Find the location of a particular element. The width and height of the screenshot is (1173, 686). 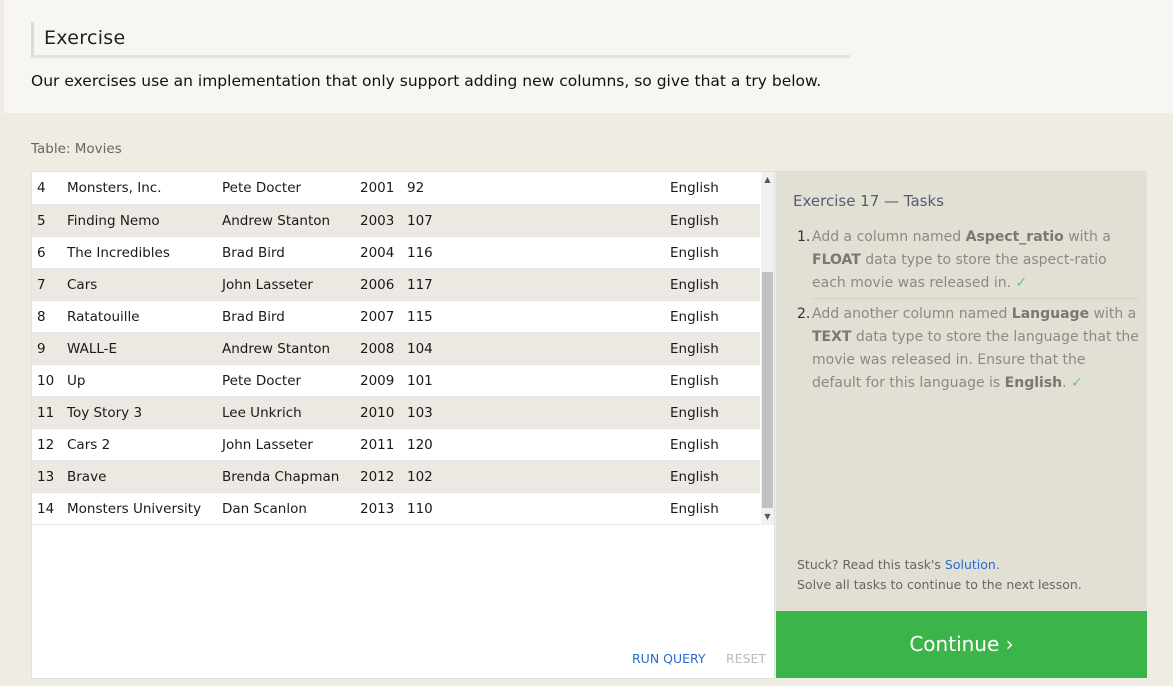

row-id-cell: 4 is located at coordinates (41, 188).